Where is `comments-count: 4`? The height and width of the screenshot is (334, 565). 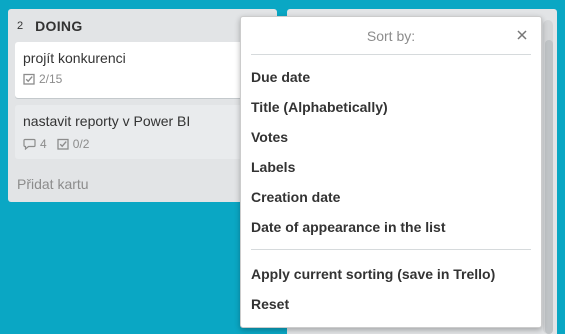 comments-count: 4 is located at coordinates (43, 144).